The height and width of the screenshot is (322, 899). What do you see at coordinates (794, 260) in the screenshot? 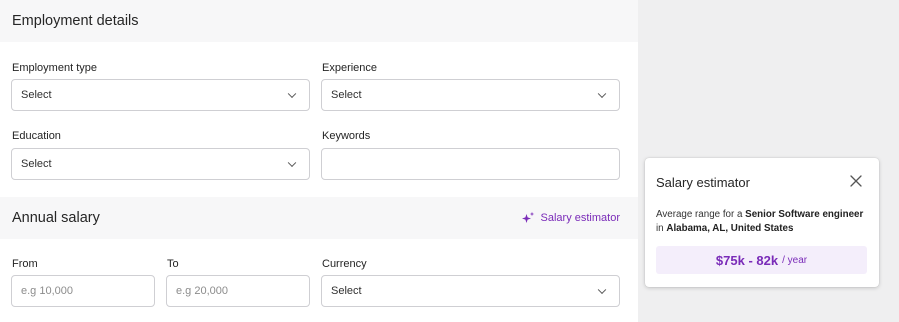
I see `salary-range-unit: / year` at bounding box center [794, 260].